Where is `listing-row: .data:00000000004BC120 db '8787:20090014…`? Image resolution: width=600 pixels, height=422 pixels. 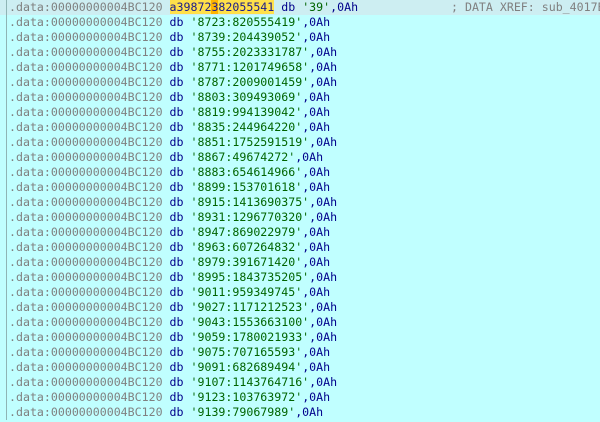
listing-row: .data:00000000004BC120 db '8787:20090014… is located at coordinates (300, 82).